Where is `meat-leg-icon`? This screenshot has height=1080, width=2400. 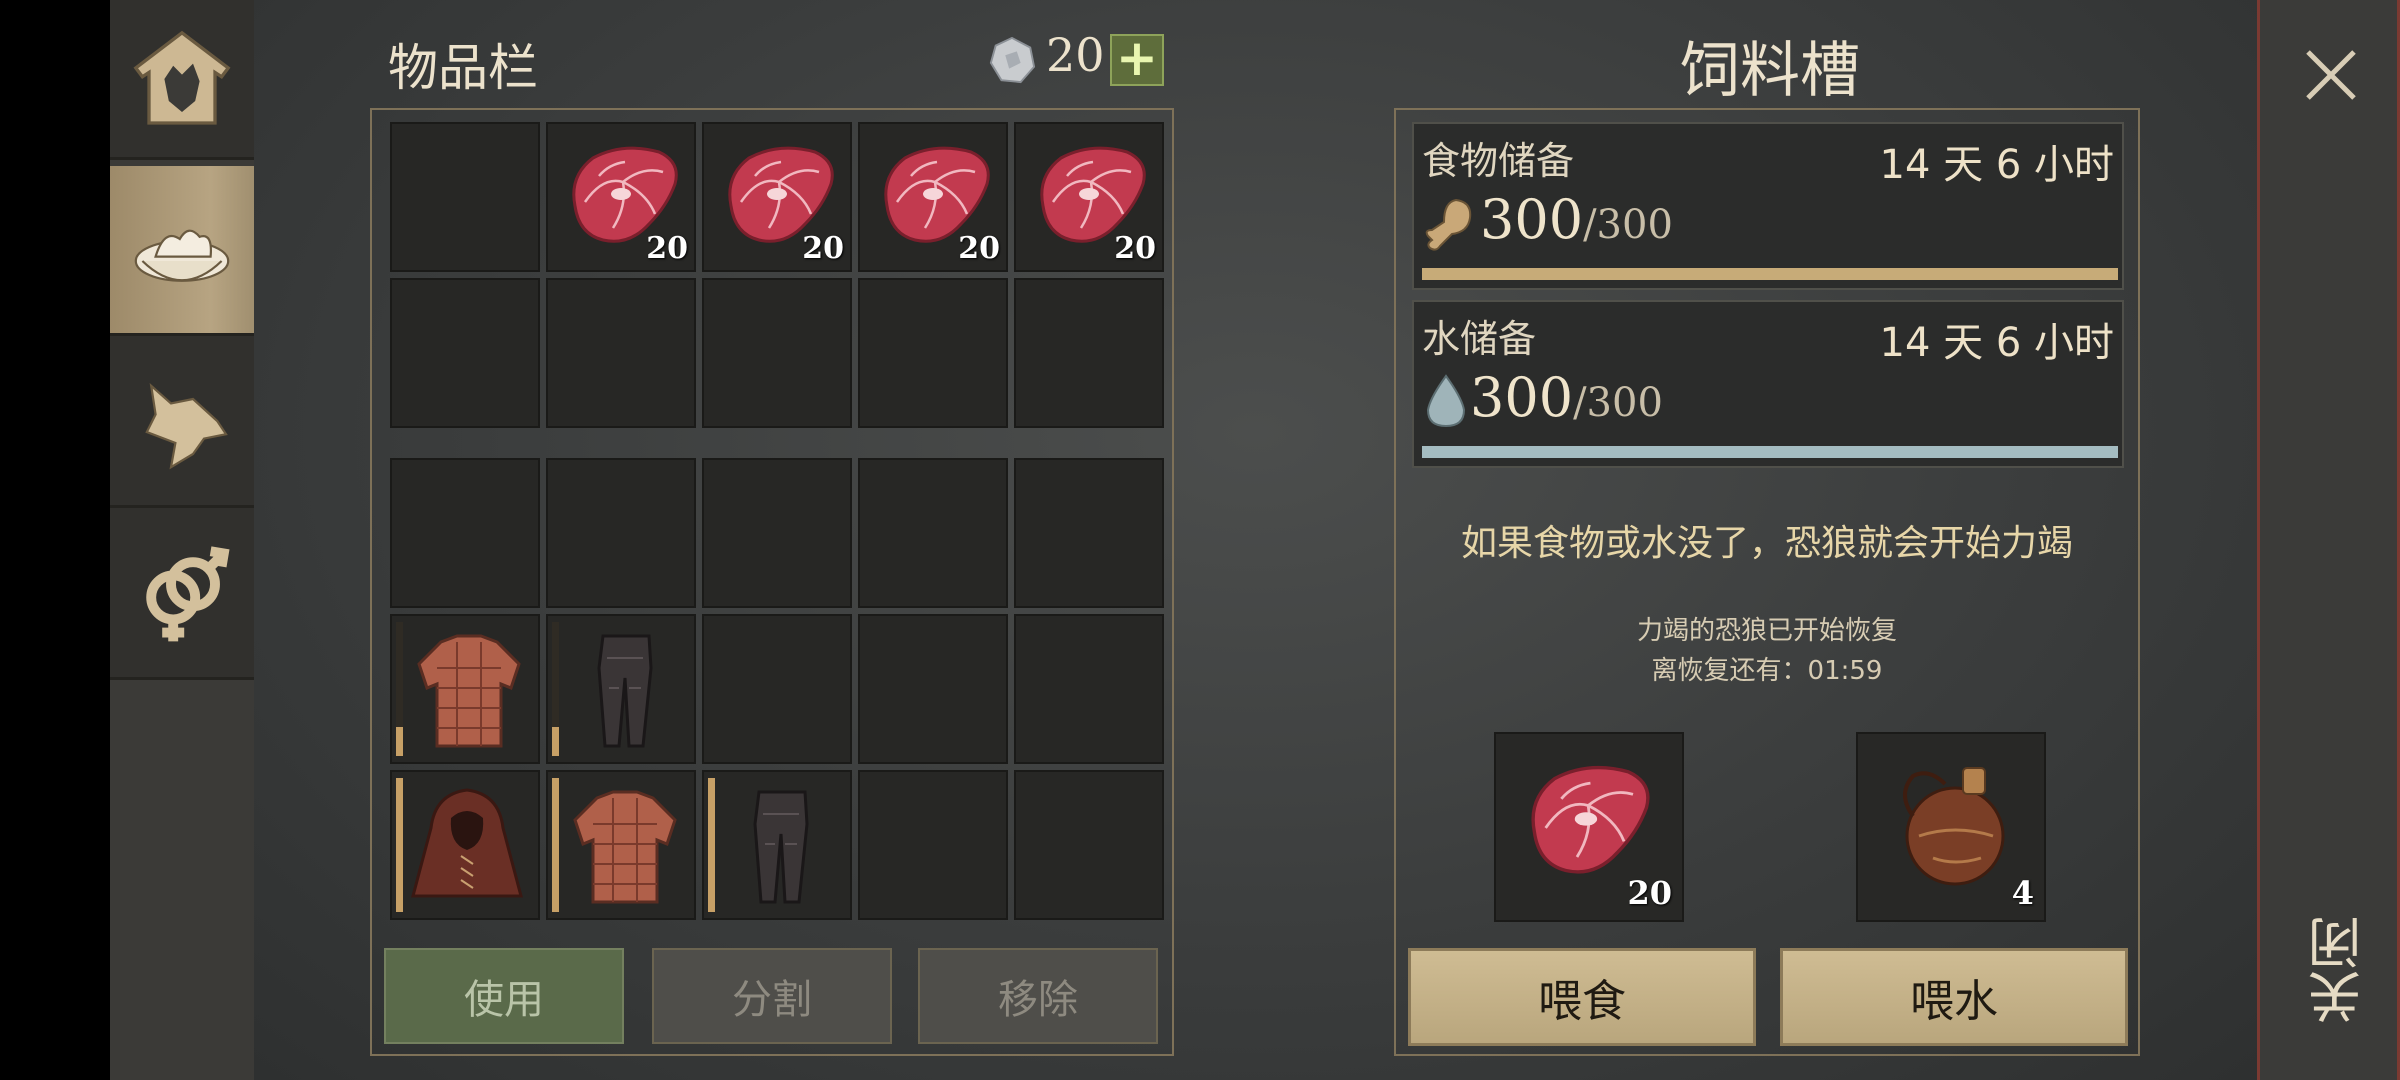
meat-leg-icon is located at coordinates (1448, 224).